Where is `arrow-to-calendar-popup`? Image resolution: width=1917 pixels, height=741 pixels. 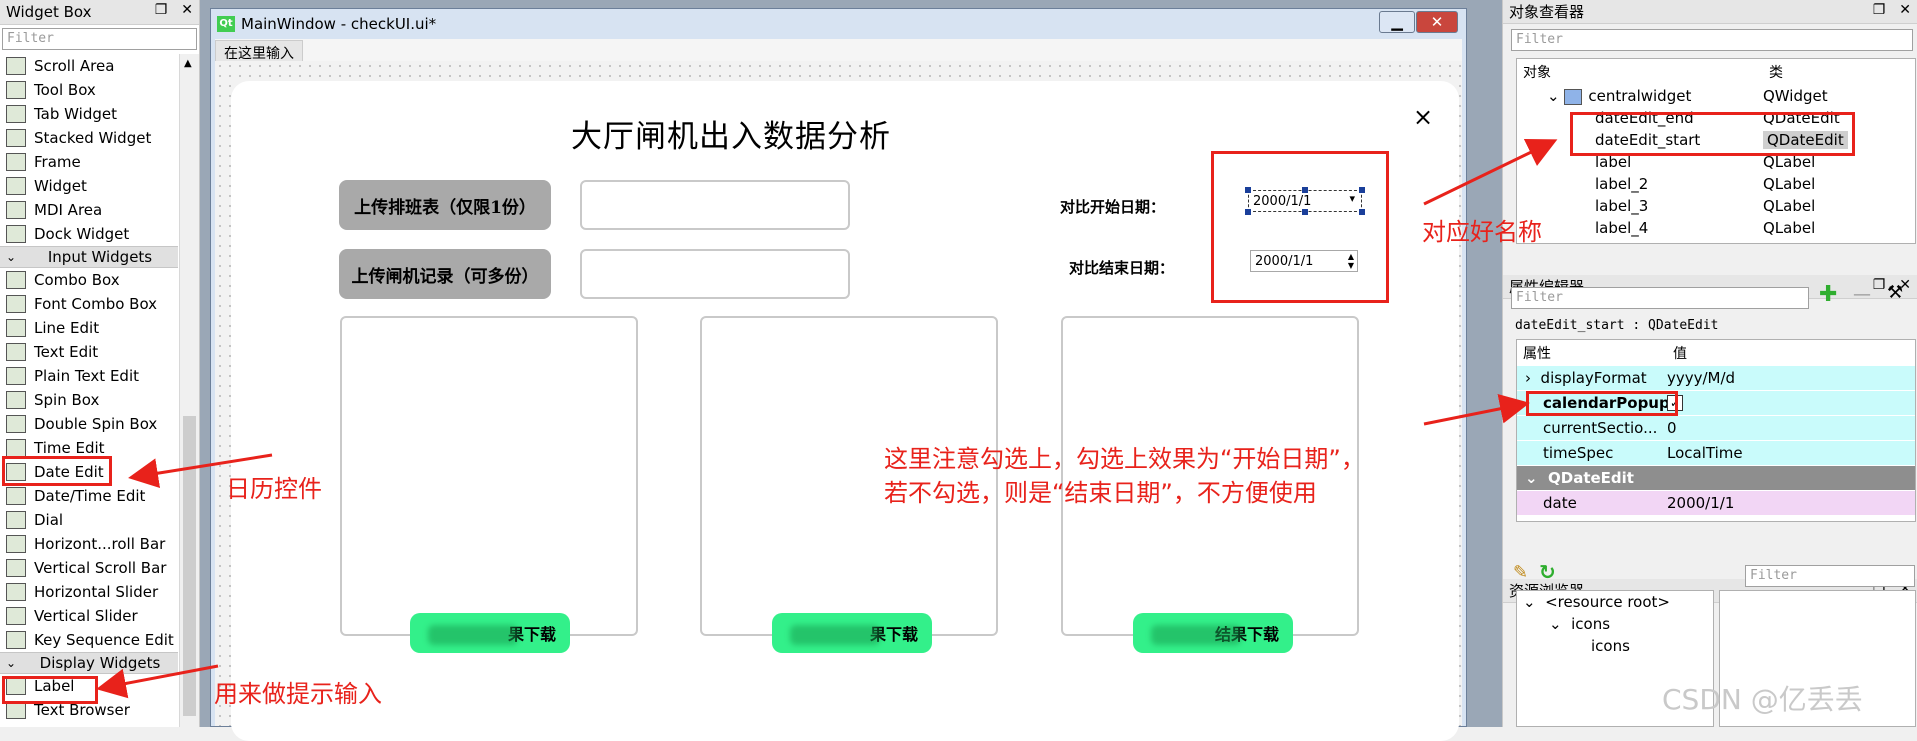 arrow-to-calendar-popup is located at coordinates (1476, 409).